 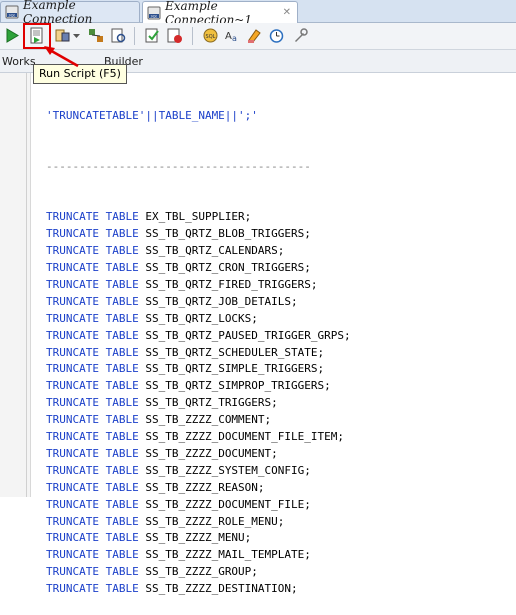 What do you see at coordinates (280, 420) in the screenshot?
I see `editor-line: TRUNCATE TABLE SS_TB_ZZZZ_COMMENT;` at bounding box center [280, 420].